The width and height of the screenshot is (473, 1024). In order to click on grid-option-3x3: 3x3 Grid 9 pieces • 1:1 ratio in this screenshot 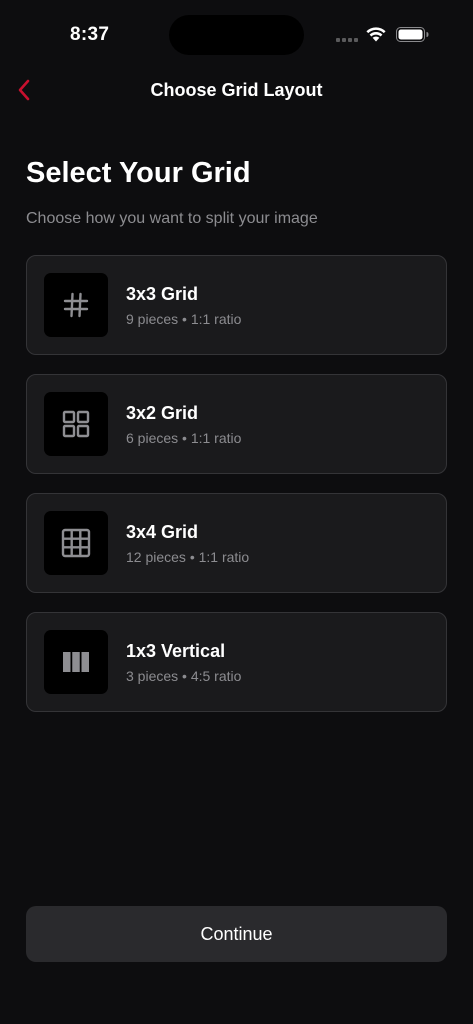, I will do `click(236, 305)`.